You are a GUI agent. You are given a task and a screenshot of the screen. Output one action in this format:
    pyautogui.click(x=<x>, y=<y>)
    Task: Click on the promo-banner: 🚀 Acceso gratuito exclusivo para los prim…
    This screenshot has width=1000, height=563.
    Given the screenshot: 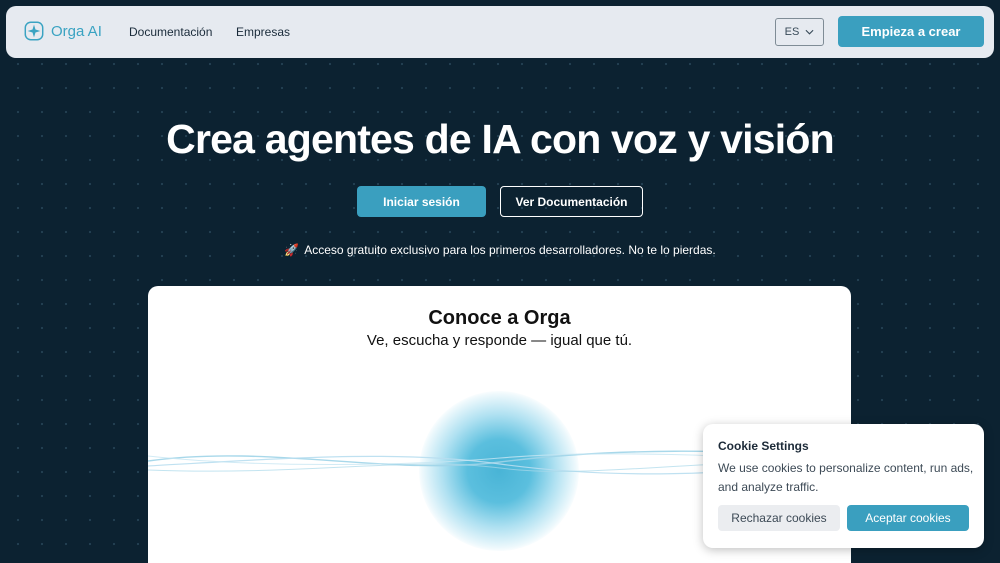 What is the action you would take?
    pyautogui.click(x=500, y=250)
    